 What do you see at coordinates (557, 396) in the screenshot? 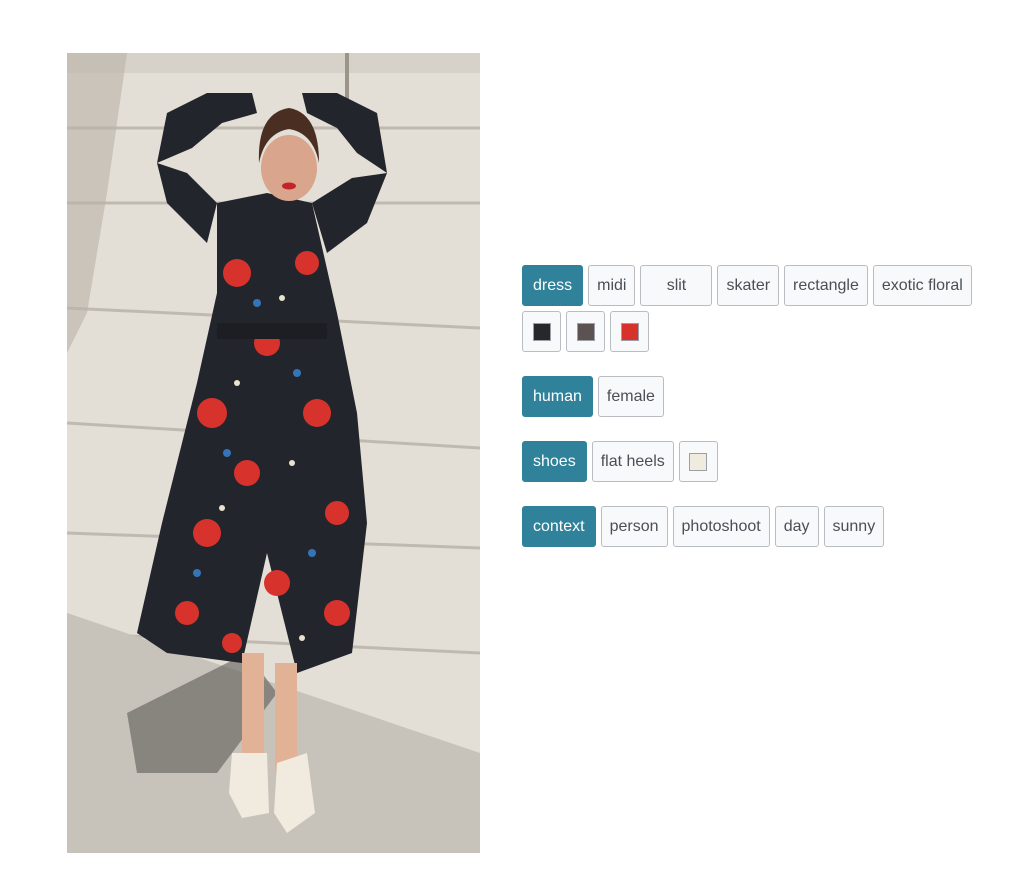
I see `category-human: human` at bounding box center [557, 396].